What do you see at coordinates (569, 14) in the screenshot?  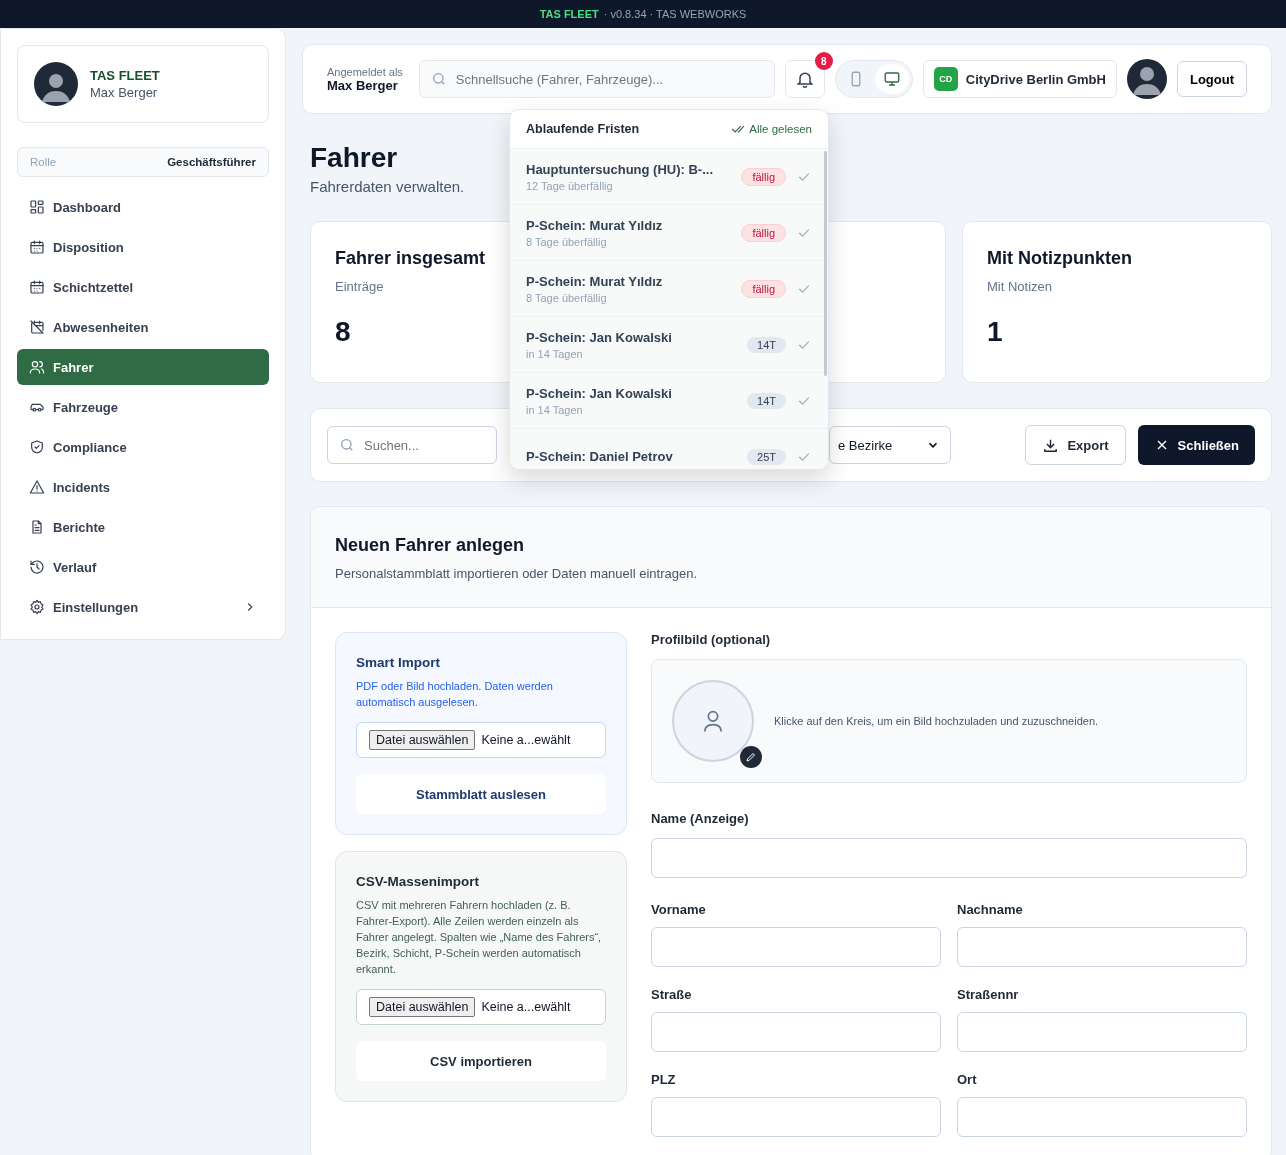 I see `app-name: TAS FLEET` at bounding box center [569, 14].